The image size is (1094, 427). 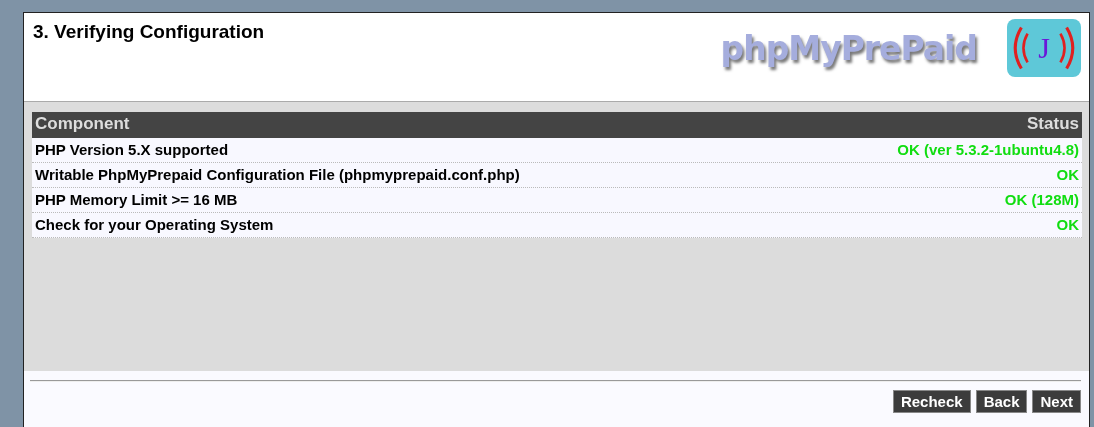 What do you see at coordinates (136, 200) in the screenshot?
I see `table-cell: PHP Memory Limit >= 16 MB` at bounding box center [136, 200].